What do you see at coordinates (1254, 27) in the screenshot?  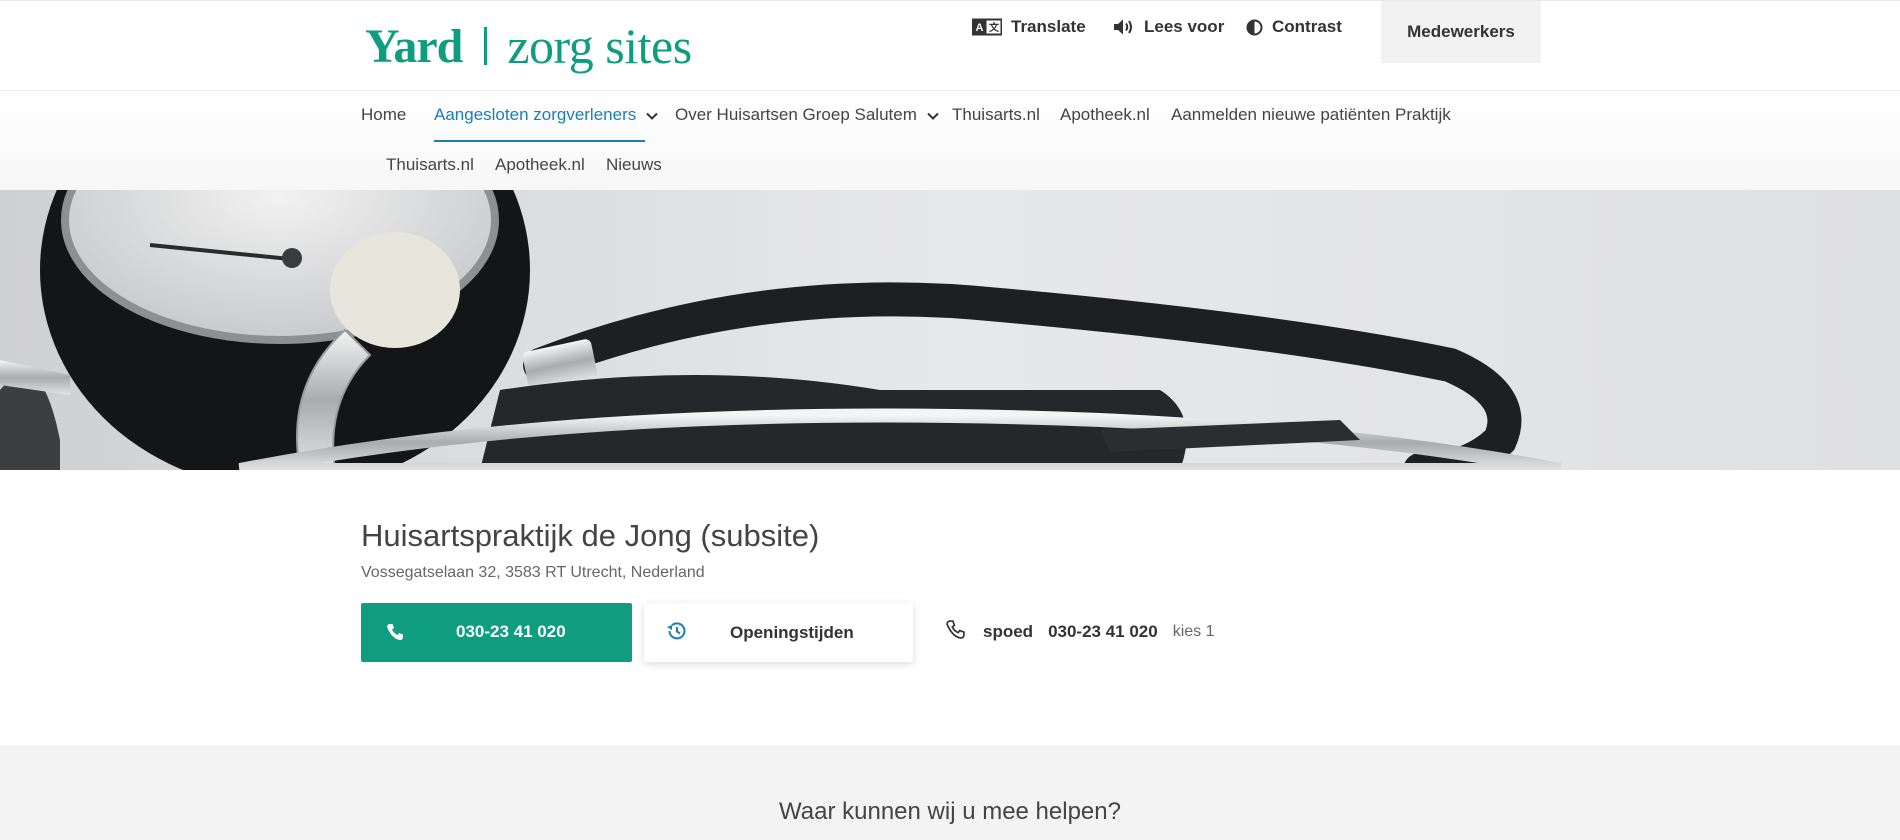 I see `contrast-icon` at bounding box center [1254, 27].